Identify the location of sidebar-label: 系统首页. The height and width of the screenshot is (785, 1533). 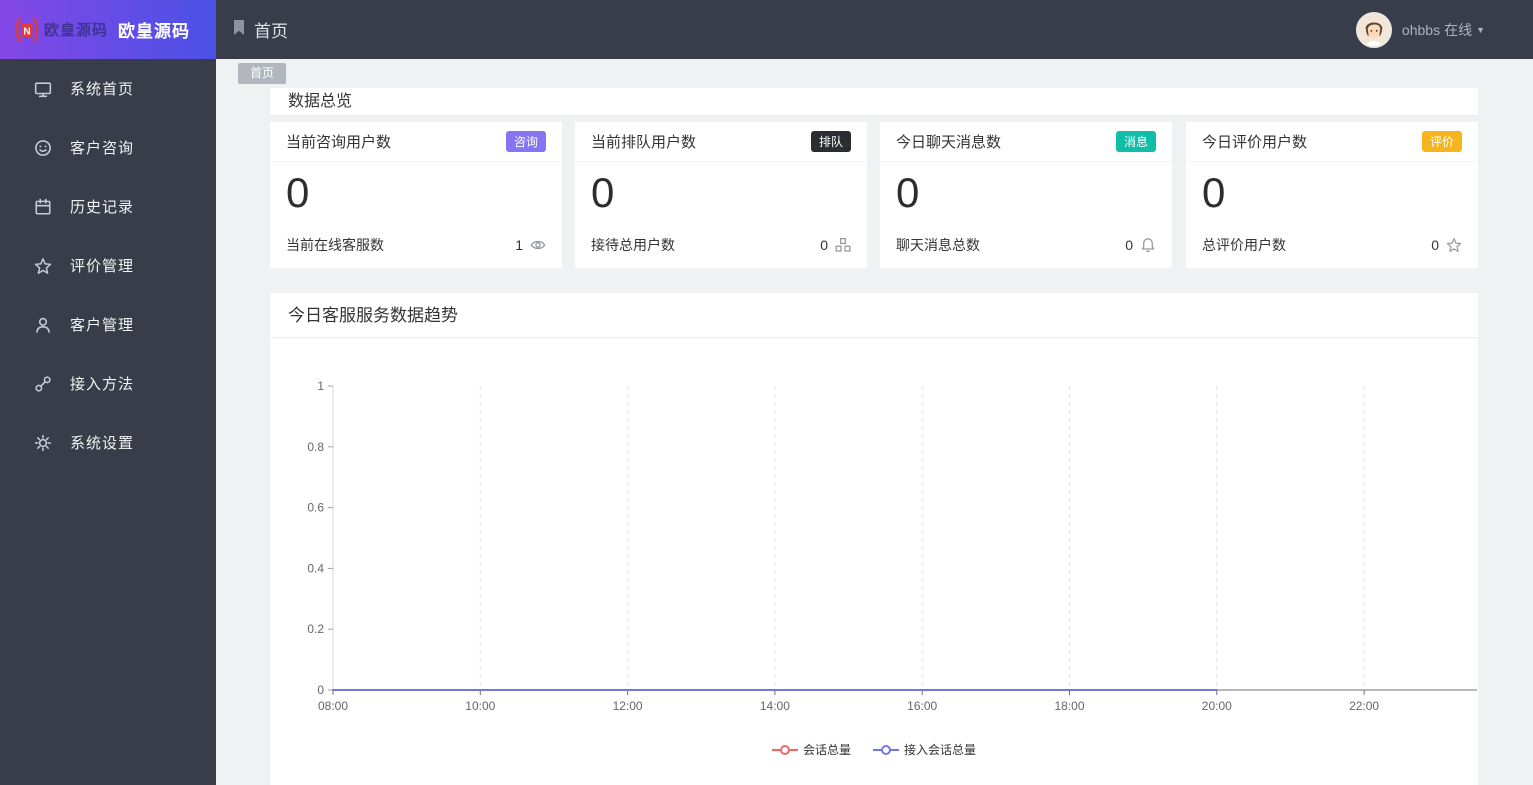
(102, 89).